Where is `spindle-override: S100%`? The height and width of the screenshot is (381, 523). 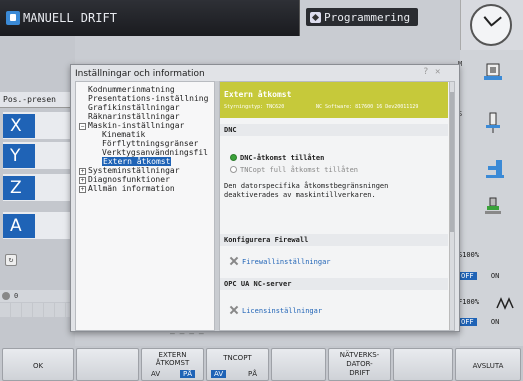
spindle-override: S100% is located at coordinates (489, 255).